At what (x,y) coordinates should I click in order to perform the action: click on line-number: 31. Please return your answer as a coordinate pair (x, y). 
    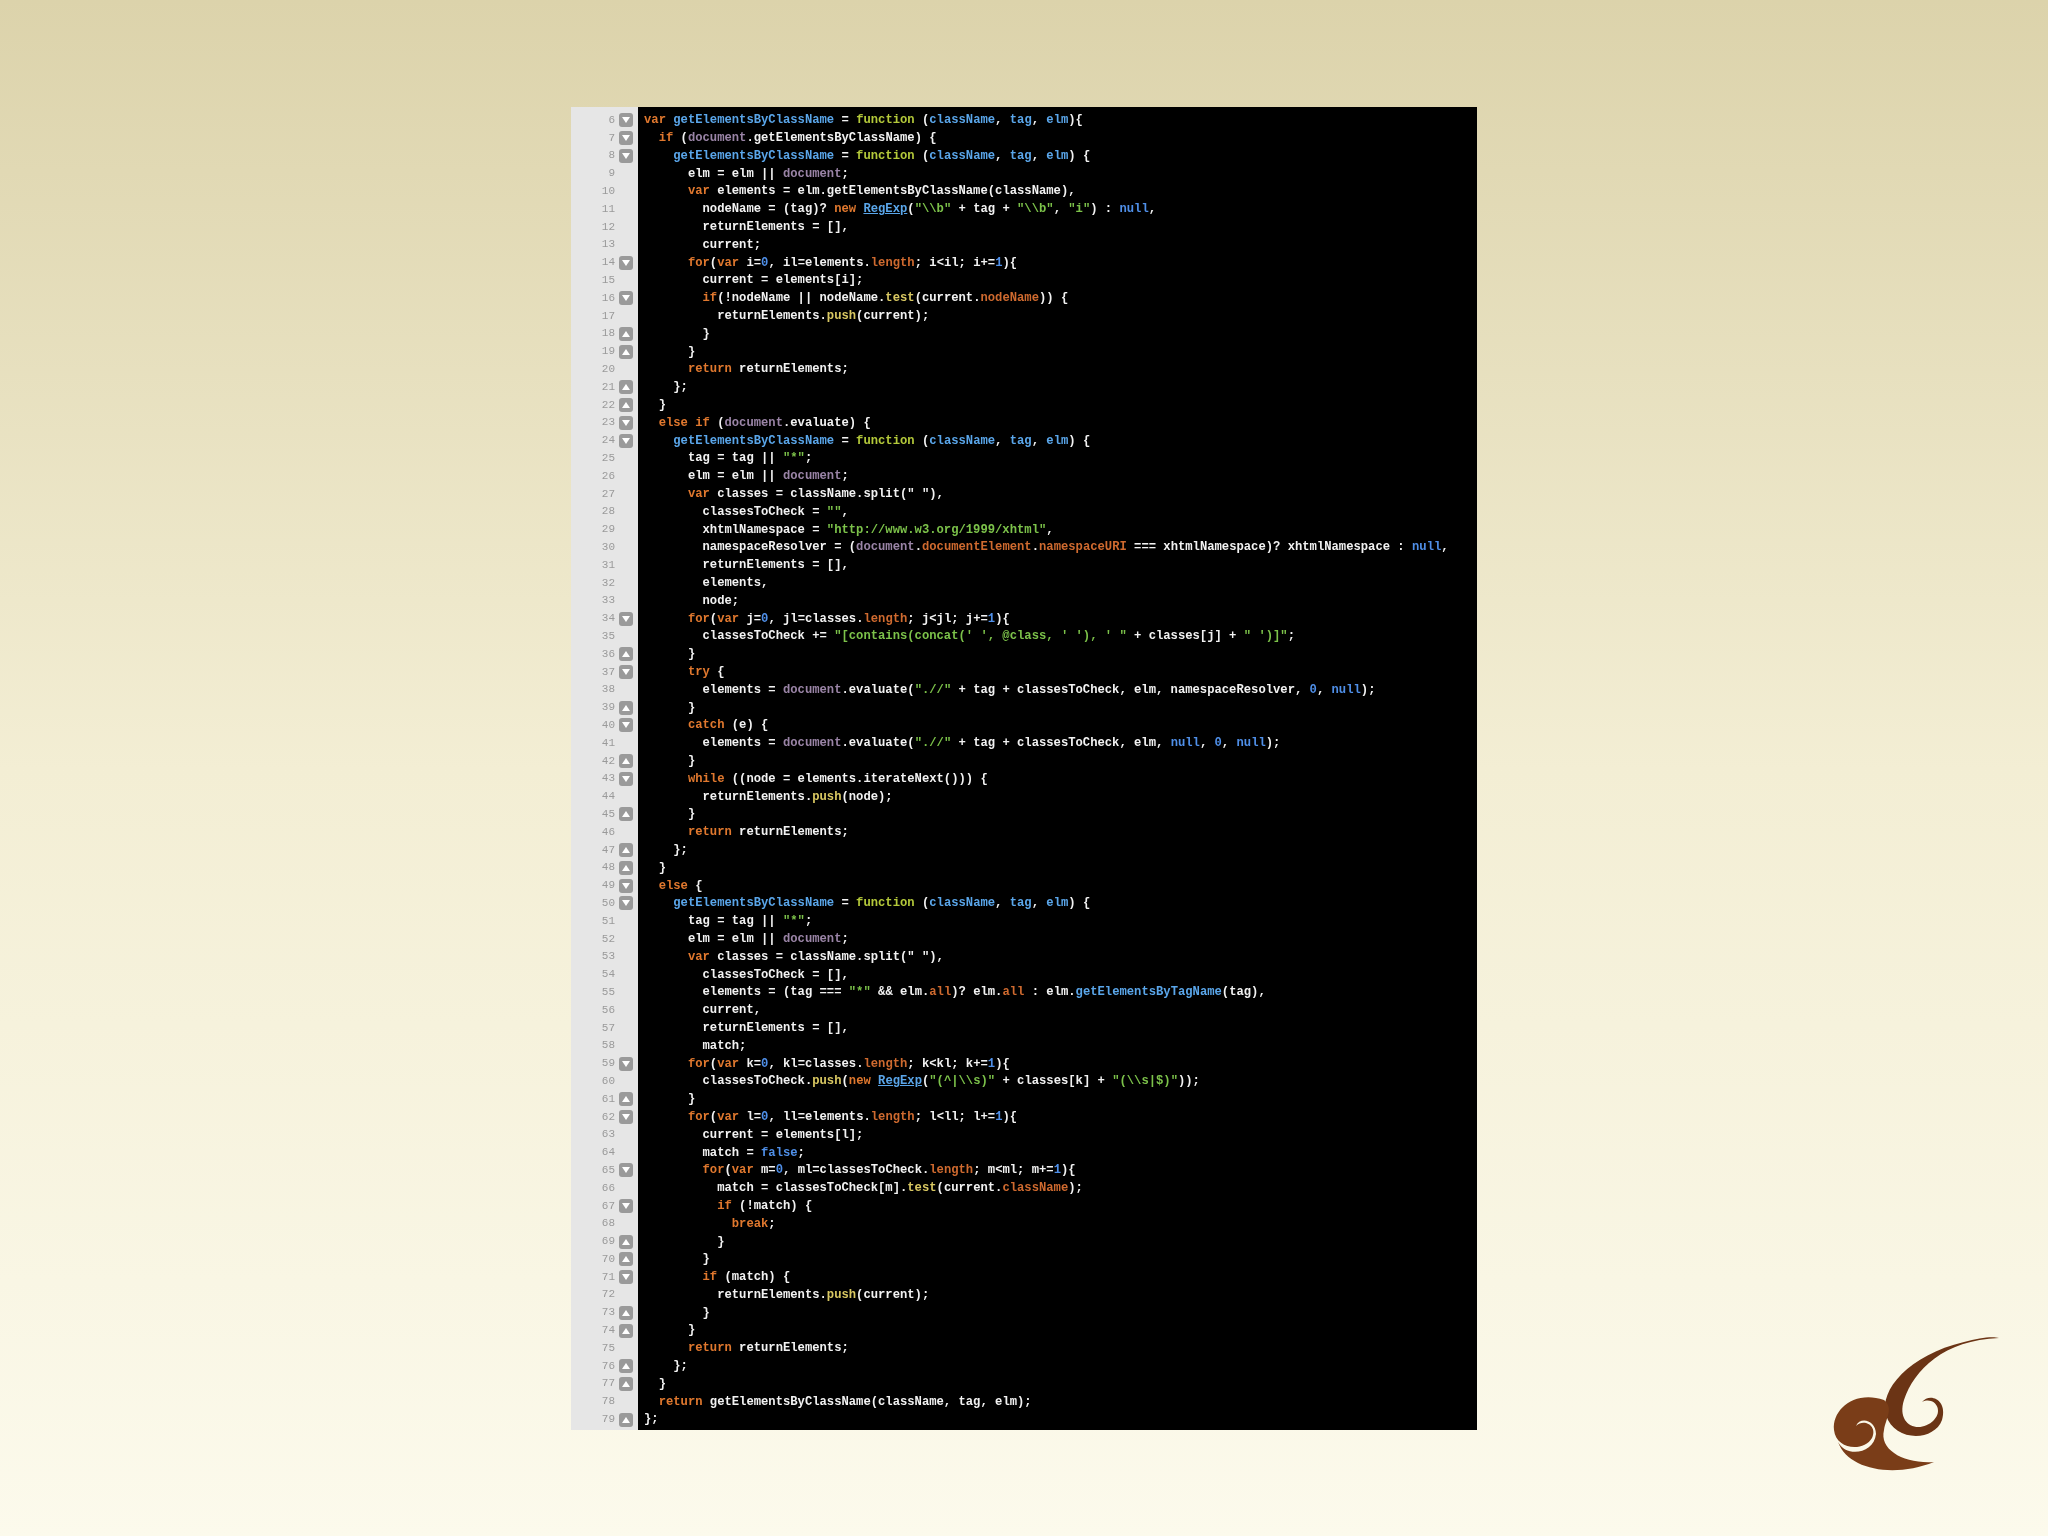
    Looking at the image, I should click on (608, 565).